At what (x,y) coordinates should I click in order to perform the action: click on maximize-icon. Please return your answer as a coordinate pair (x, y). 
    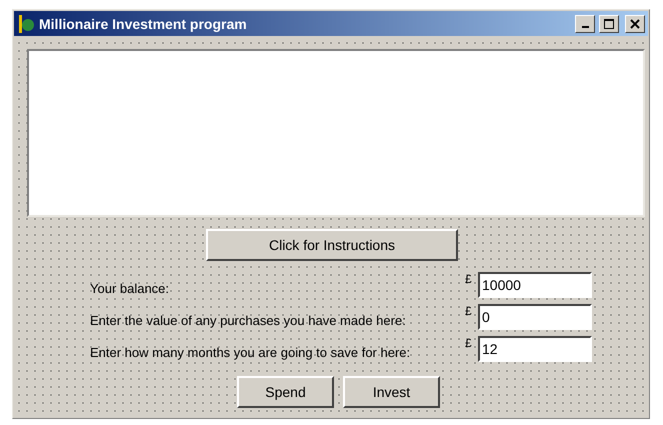
    Looking at the image, I should click on (609, 23).